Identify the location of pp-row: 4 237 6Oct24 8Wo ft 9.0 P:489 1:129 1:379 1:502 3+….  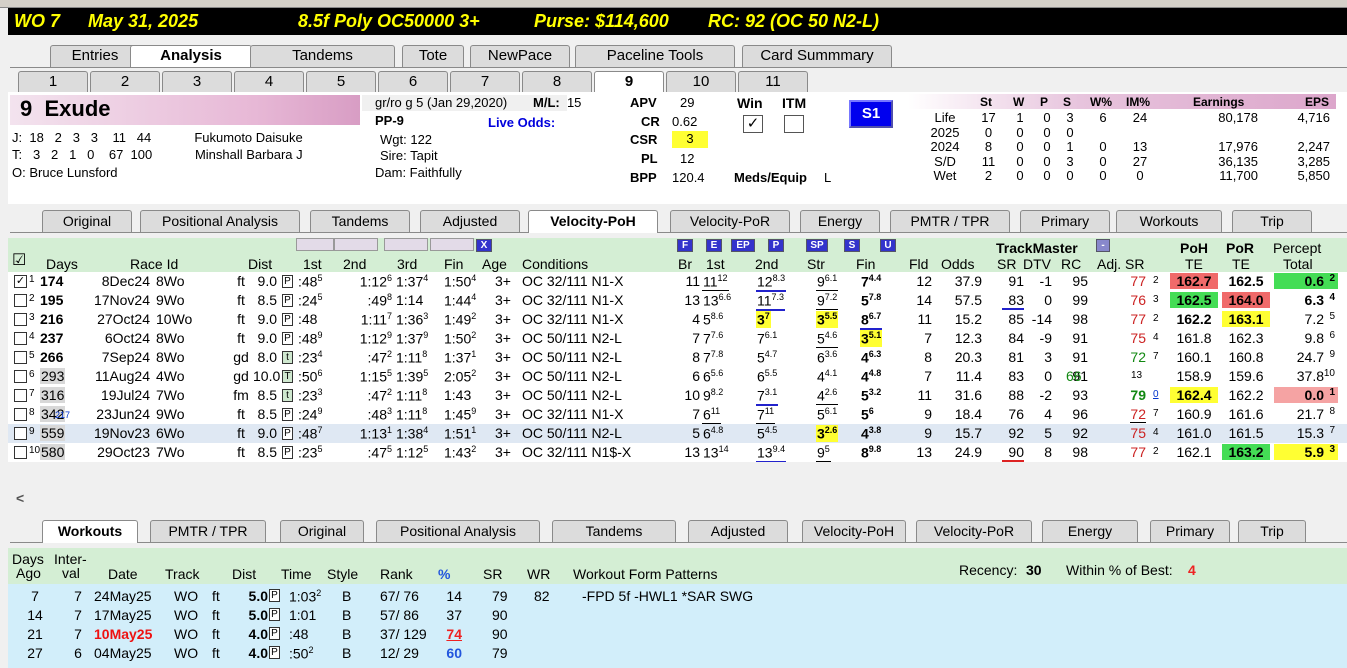
(677, 338).